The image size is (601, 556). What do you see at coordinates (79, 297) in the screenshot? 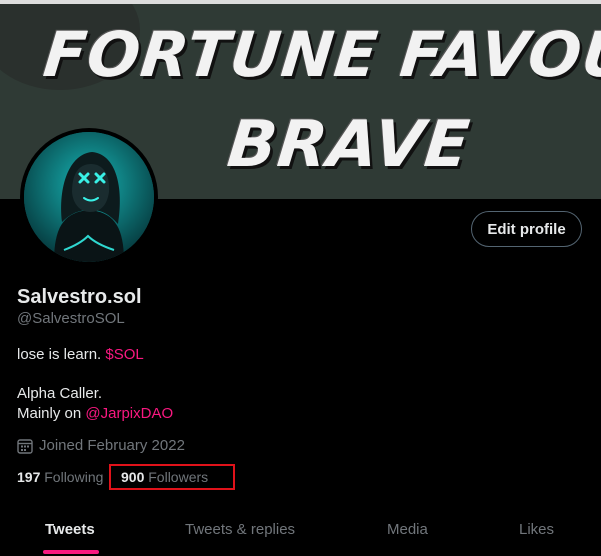
I see `display-name: Salvestro.sol` at bounding box center [79, 297].